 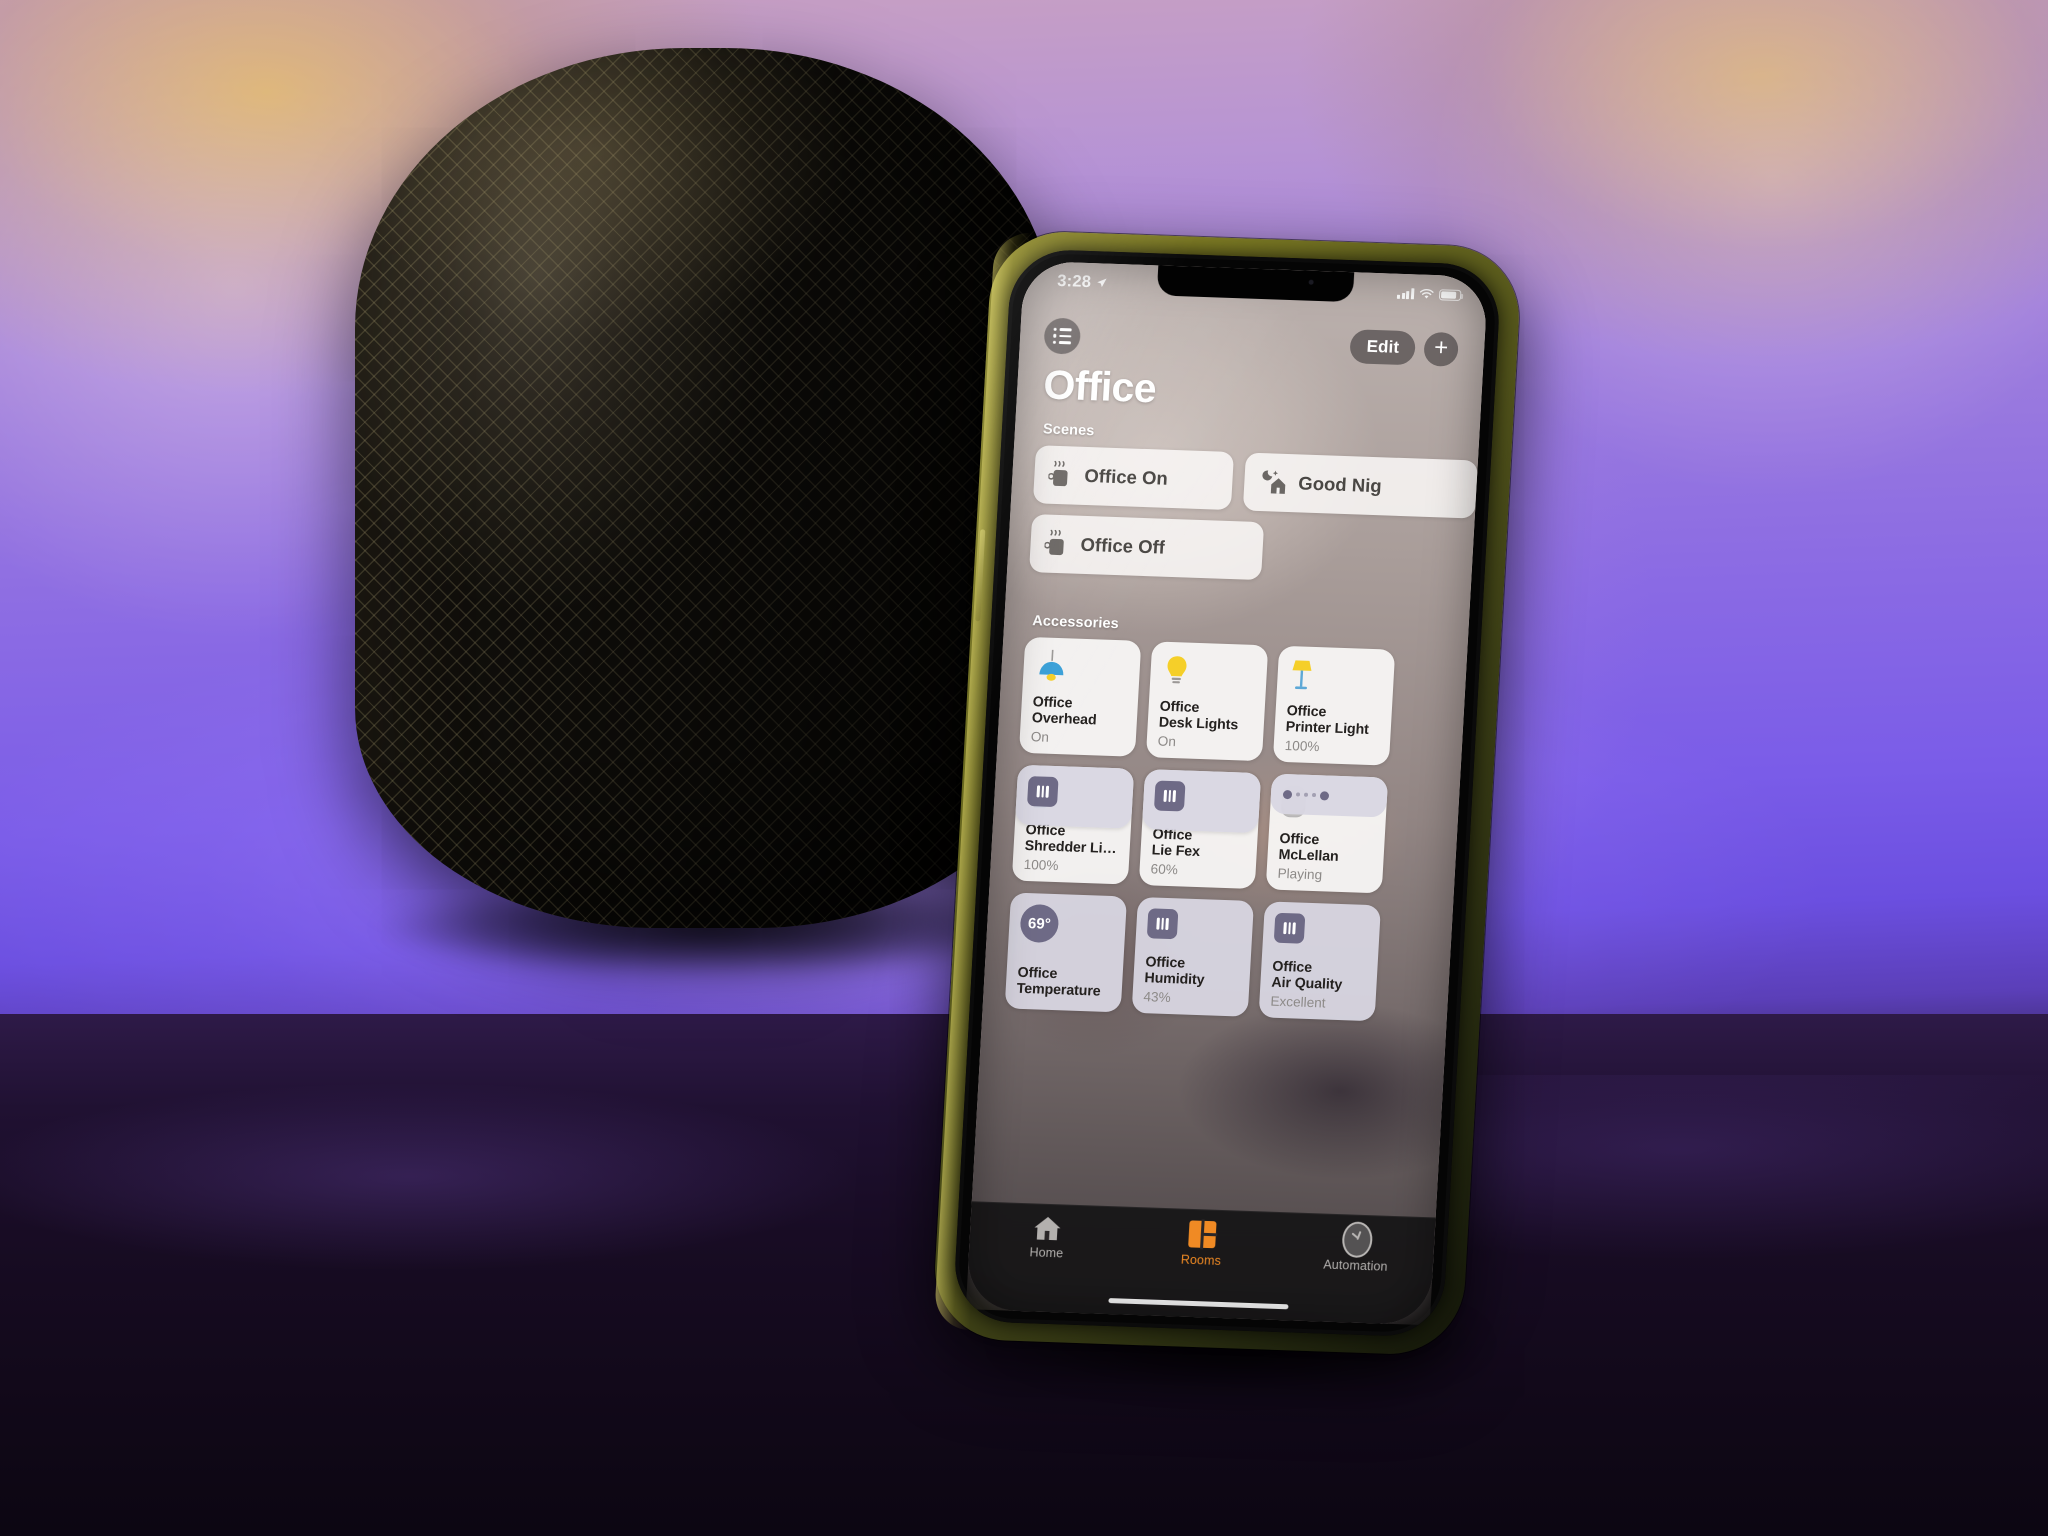 I want to click on accessory-name: Office Humidity, so click(x=1192, y=972).